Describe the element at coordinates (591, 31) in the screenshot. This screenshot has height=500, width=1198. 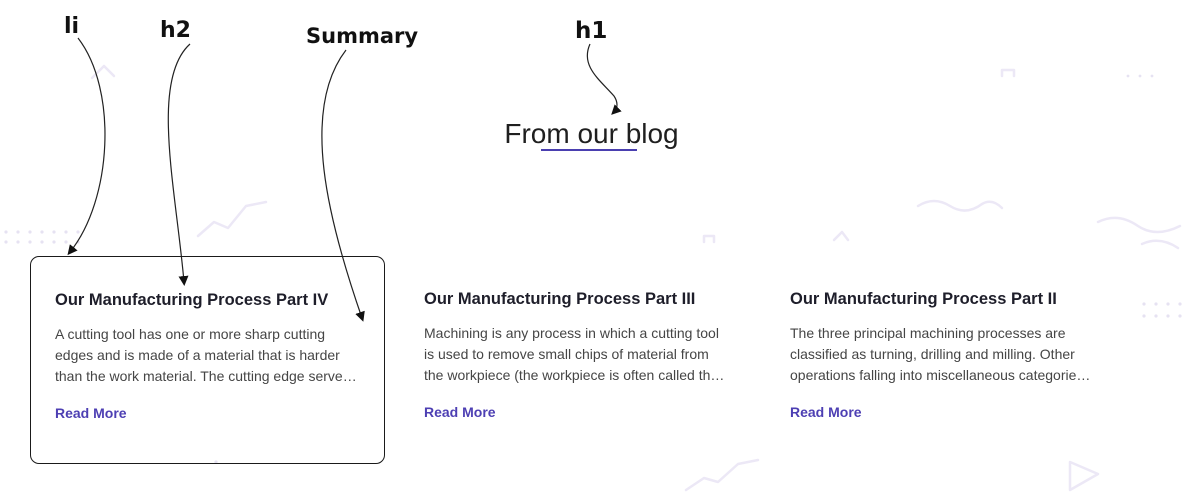
I see `annotation-h1-label: h1` at that location.